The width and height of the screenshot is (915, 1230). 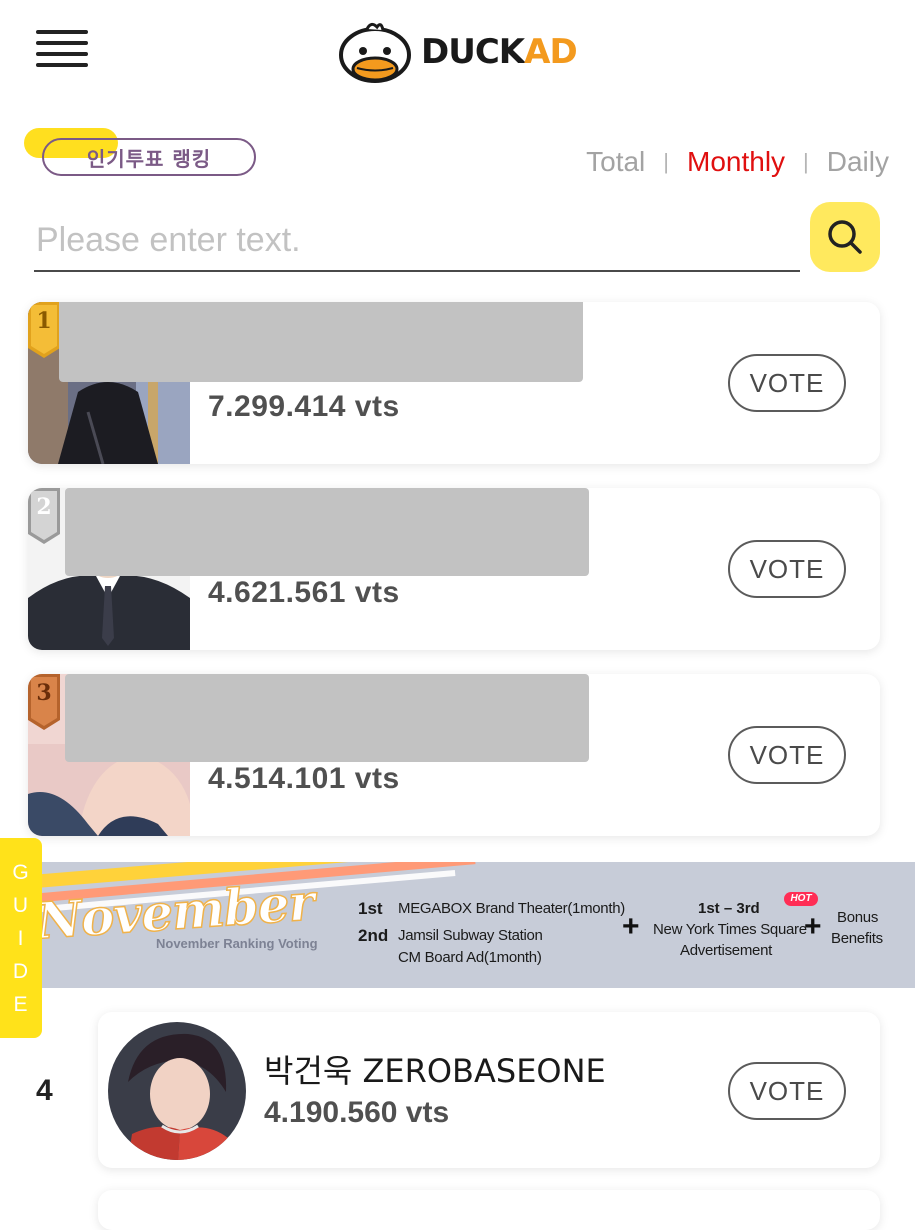 I want to click on vote-count: 4.514.101 vts, so click(x=304, y=778).